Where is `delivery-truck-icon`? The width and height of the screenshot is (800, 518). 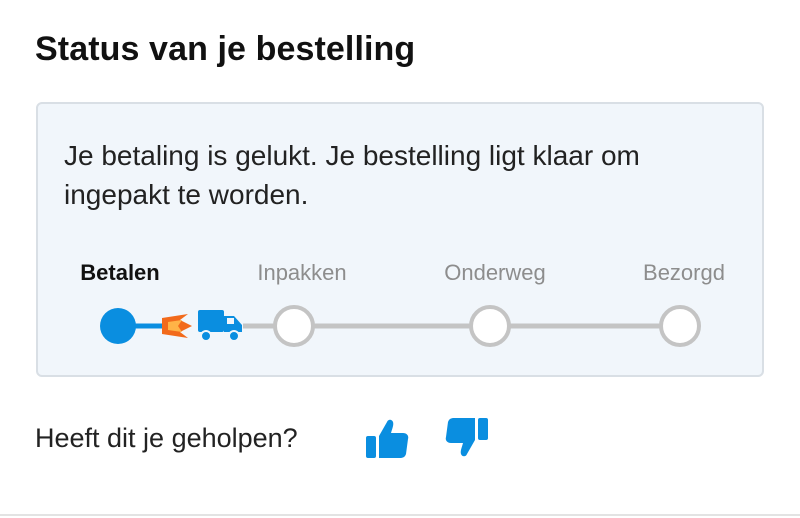 delivery-truck-icon is located at coordinates (220, 326).